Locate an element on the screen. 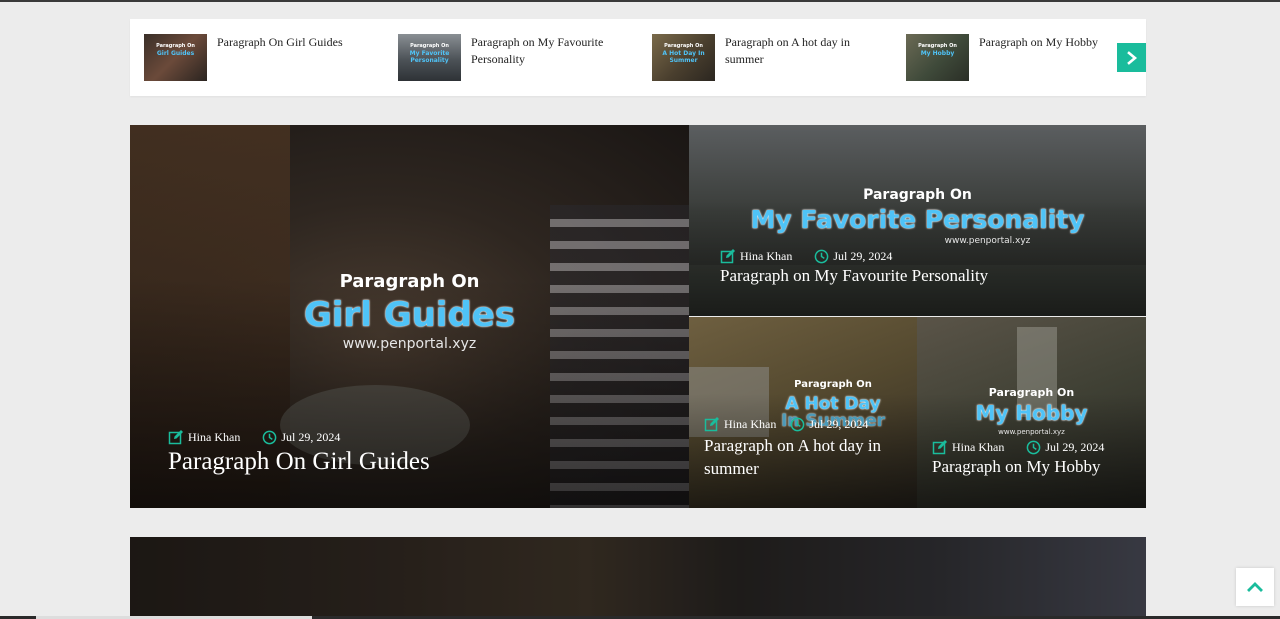 This screenshot has width=1280, height=619. thumb-caption: Girl Guides is located at coordinates (175, 53).